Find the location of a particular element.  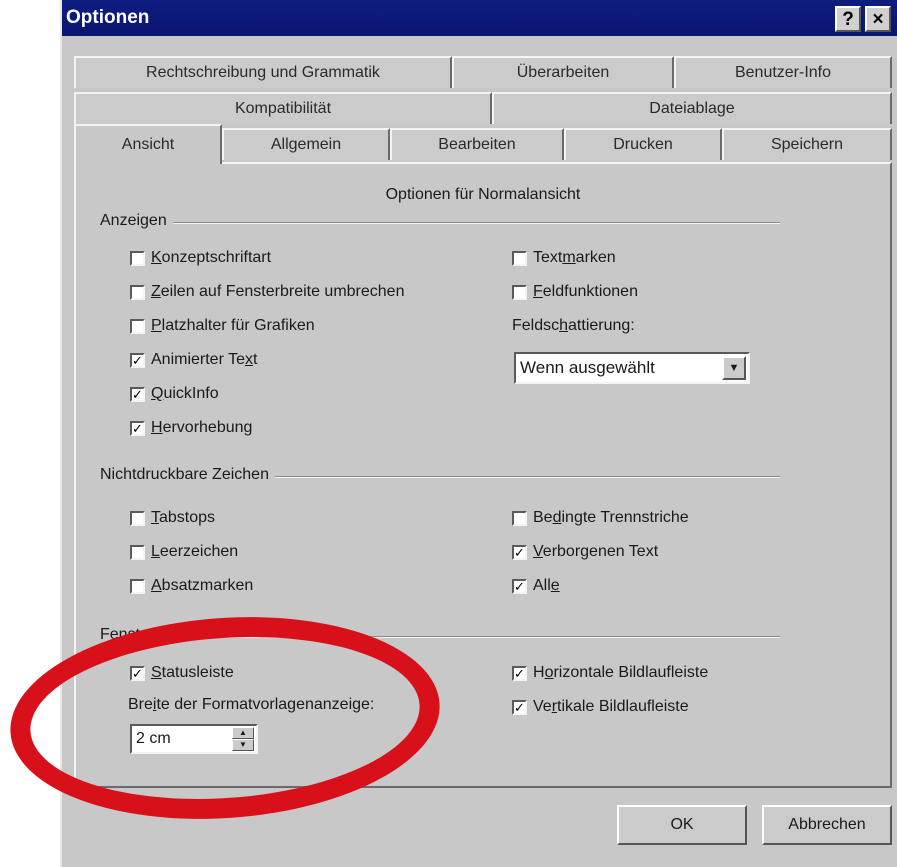

tab-speichern: Speichern is located at coordinates (807, 144).